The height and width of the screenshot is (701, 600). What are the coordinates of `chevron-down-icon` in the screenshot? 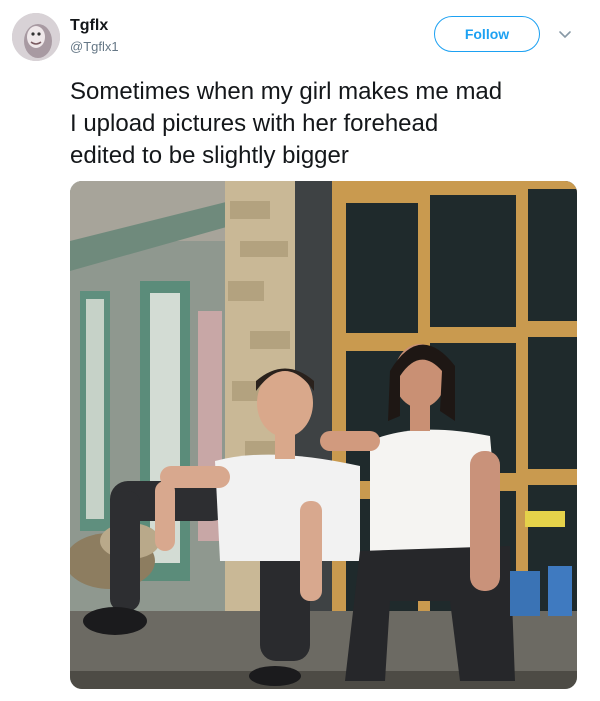 It's located at (565, 35).